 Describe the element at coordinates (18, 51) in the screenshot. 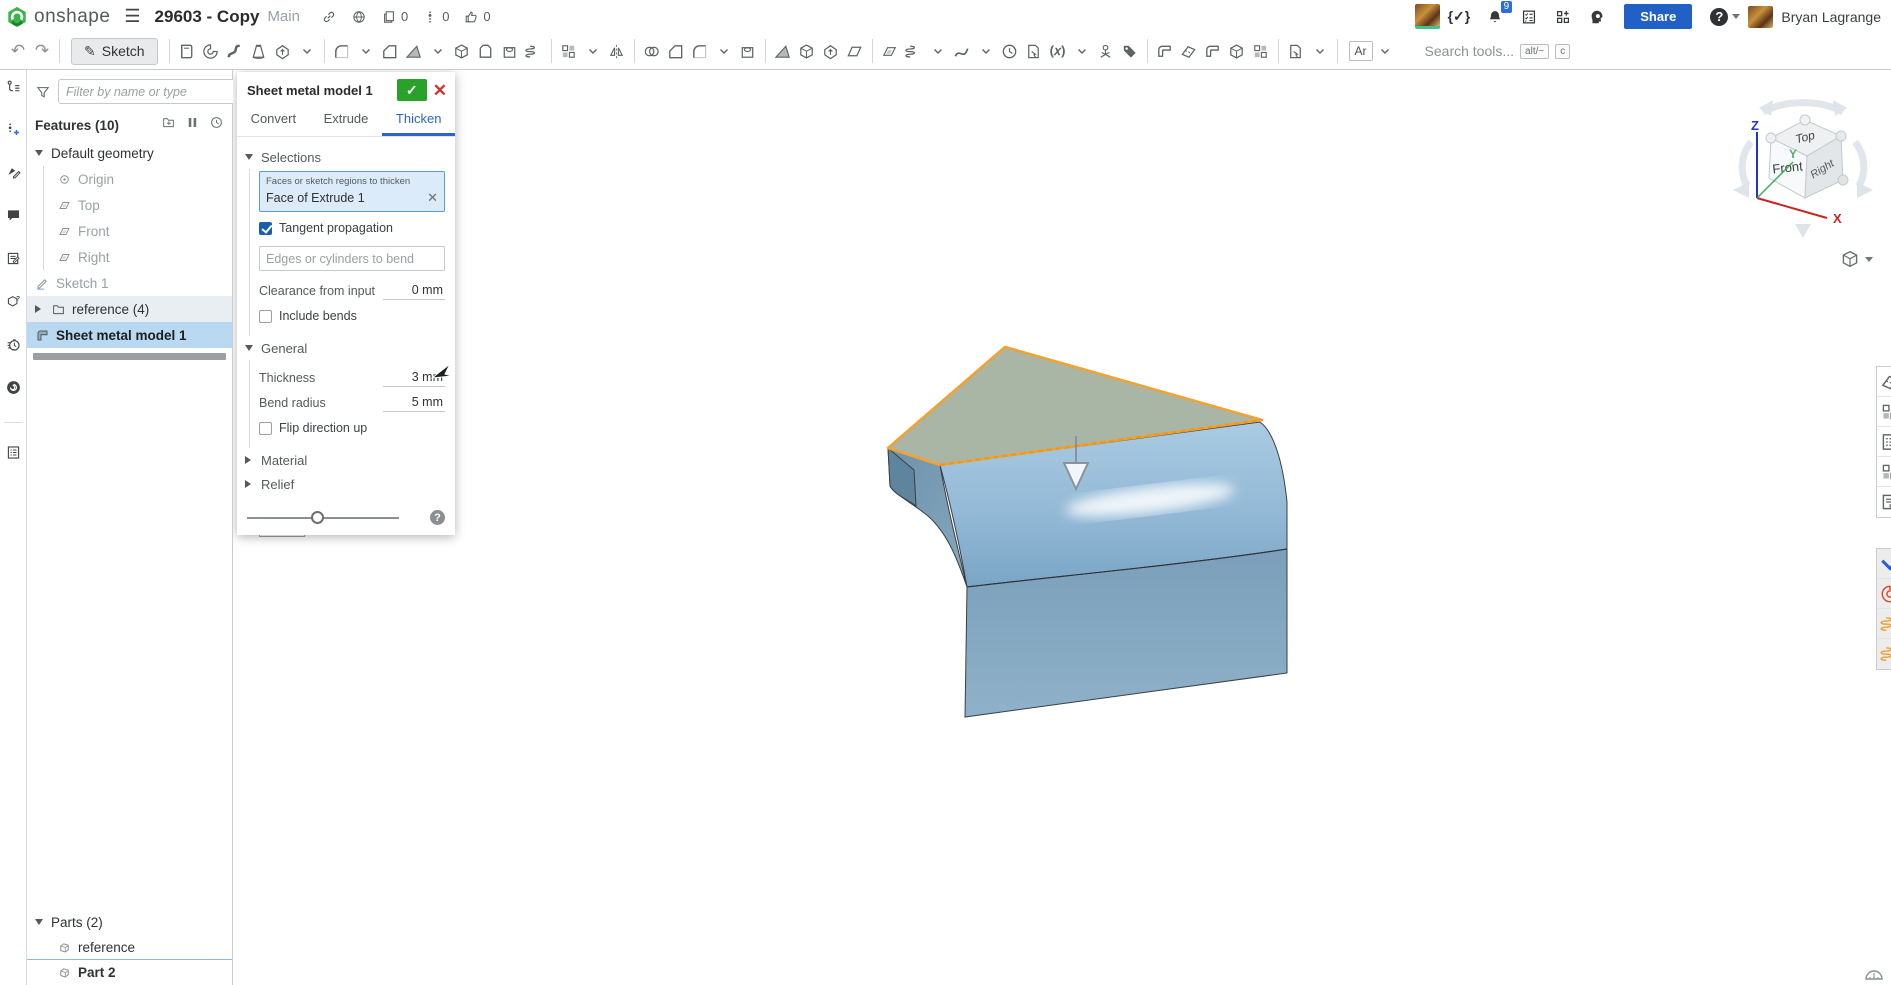

I see `undo-icon: ↶` at that location.